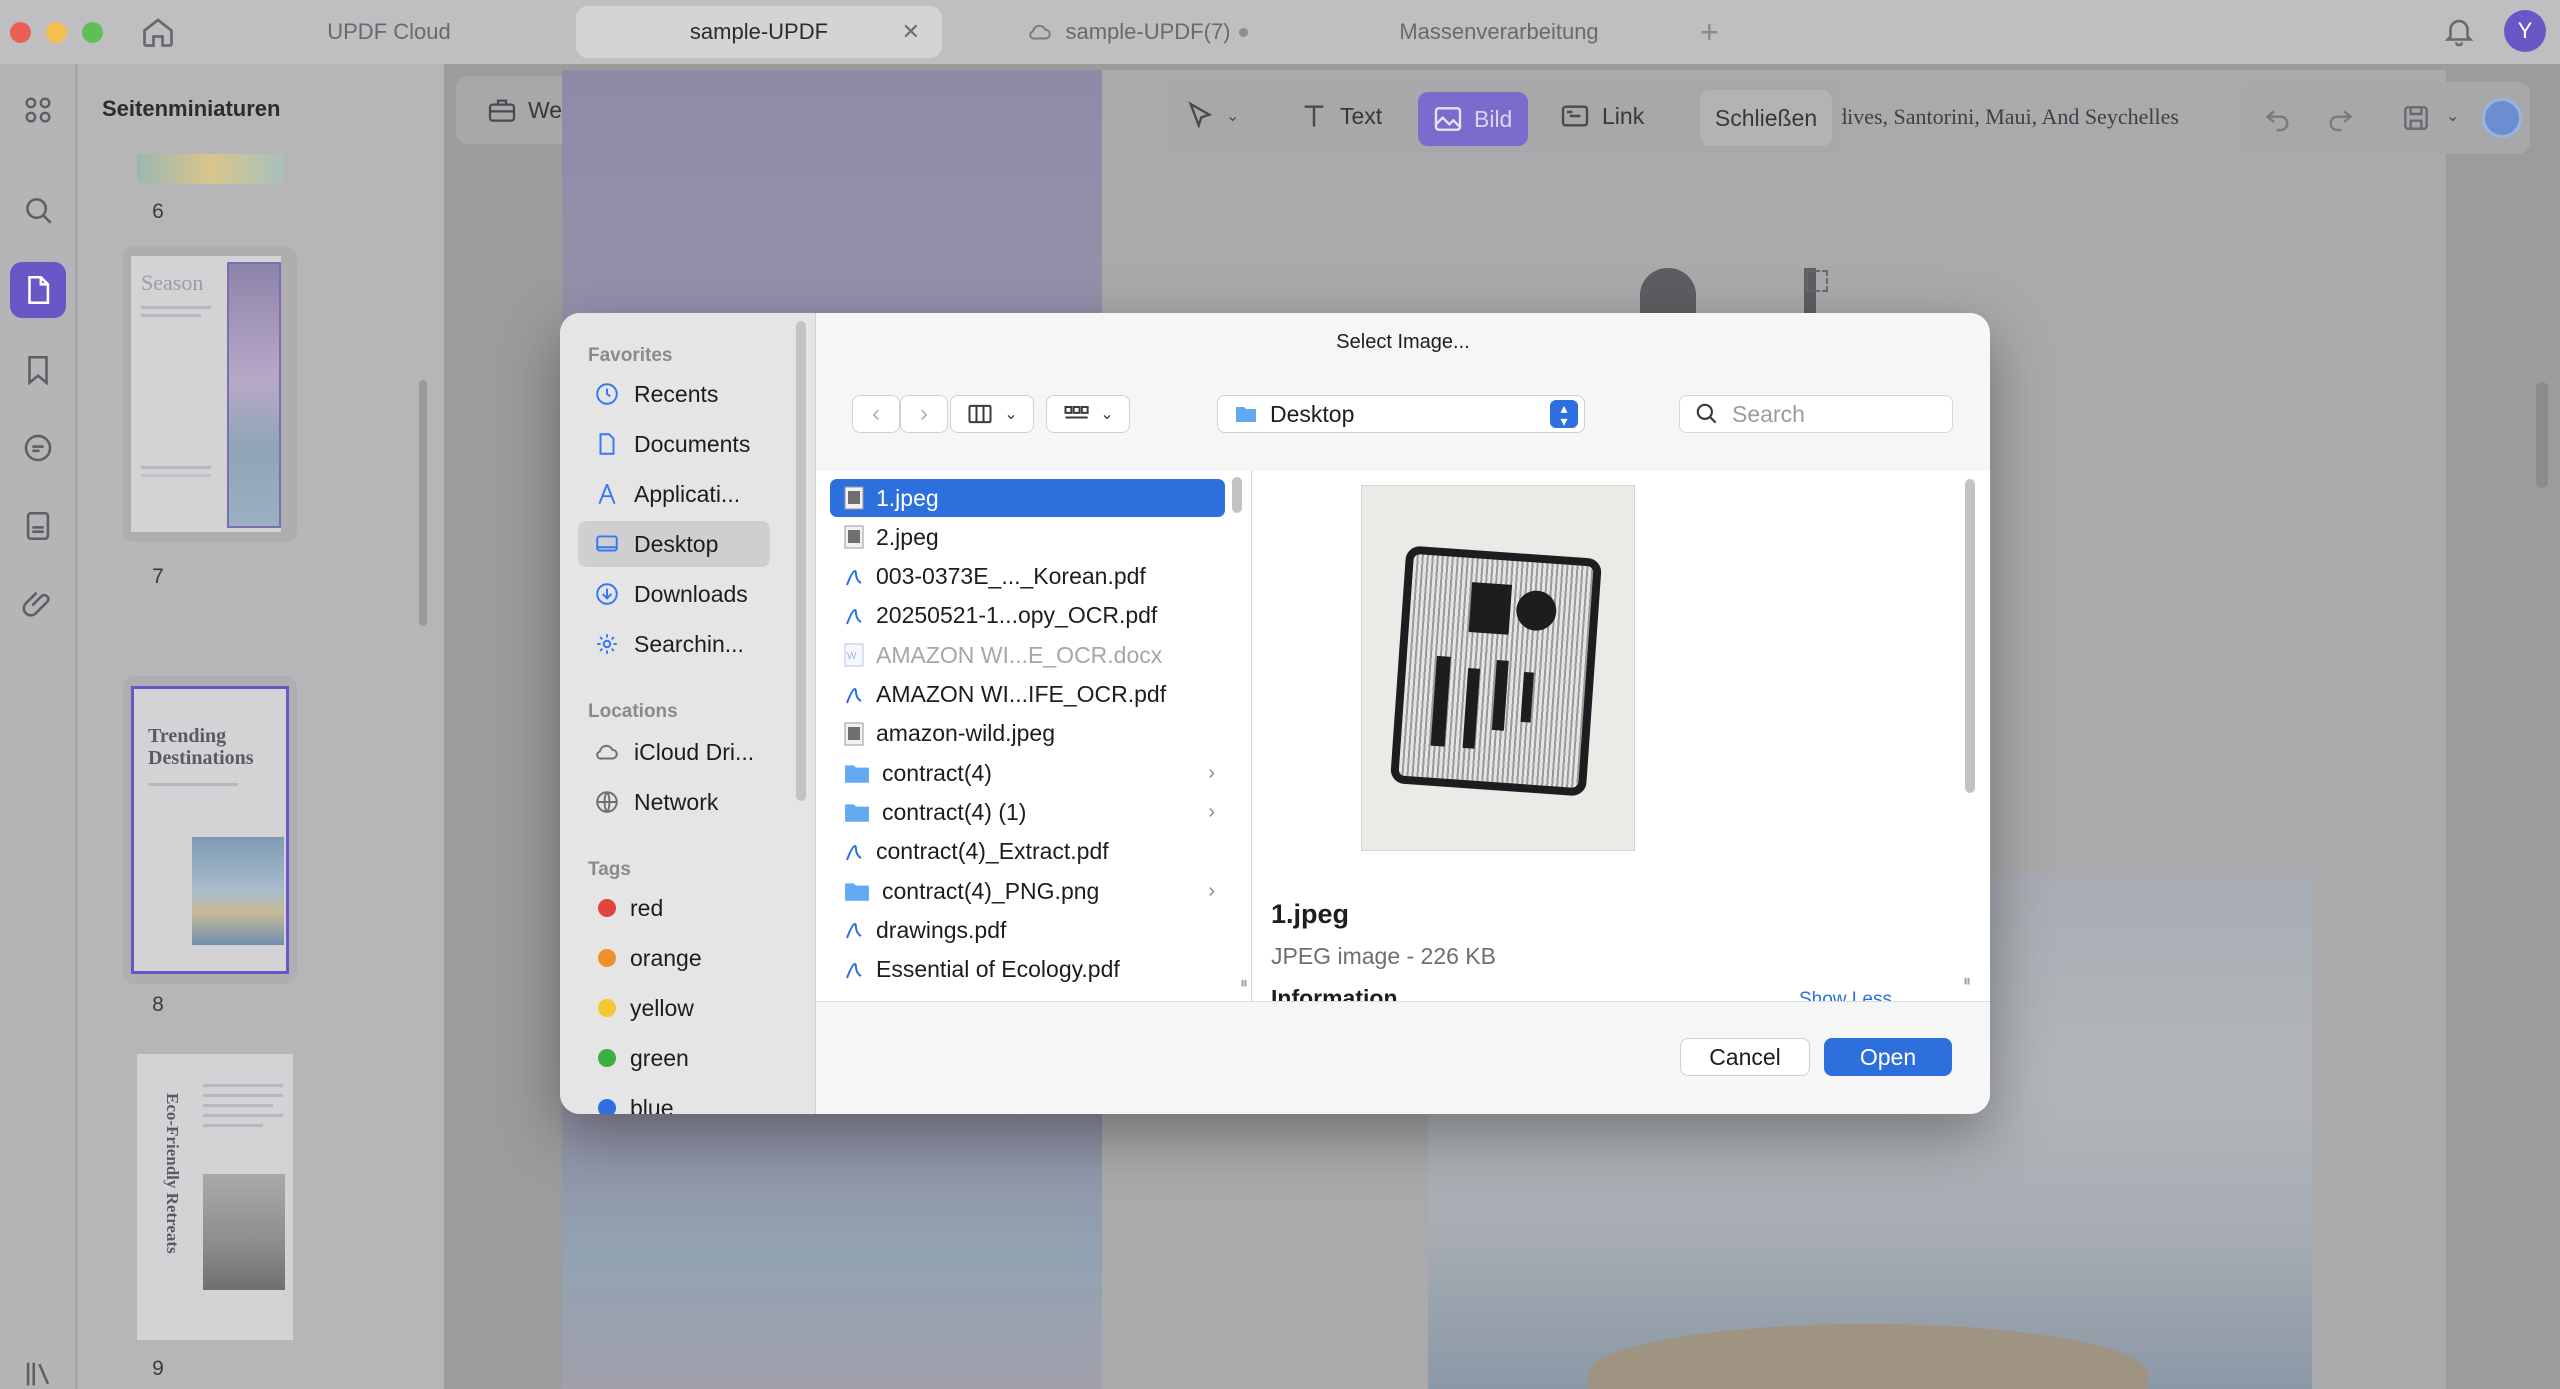 The height and width of the screenshot is (1389, 2560). What do you see at coordinates (1027, 498) in the screenshot?
I see `file-row: 1.jpeg` at bounding box center [1027, 498].